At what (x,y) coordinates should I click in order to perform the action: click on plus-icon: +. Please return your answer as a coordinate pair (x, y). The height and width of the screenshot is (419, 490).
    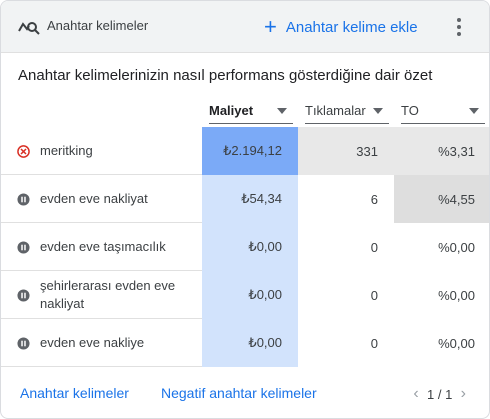
    Looking at the image, I should click on (270, 26).